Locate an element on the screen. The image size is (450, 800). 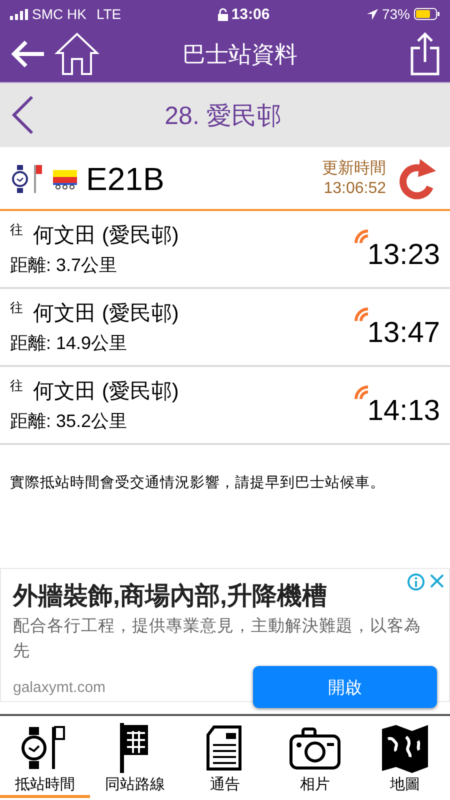
previous-button is located at coordinates (23, 115).